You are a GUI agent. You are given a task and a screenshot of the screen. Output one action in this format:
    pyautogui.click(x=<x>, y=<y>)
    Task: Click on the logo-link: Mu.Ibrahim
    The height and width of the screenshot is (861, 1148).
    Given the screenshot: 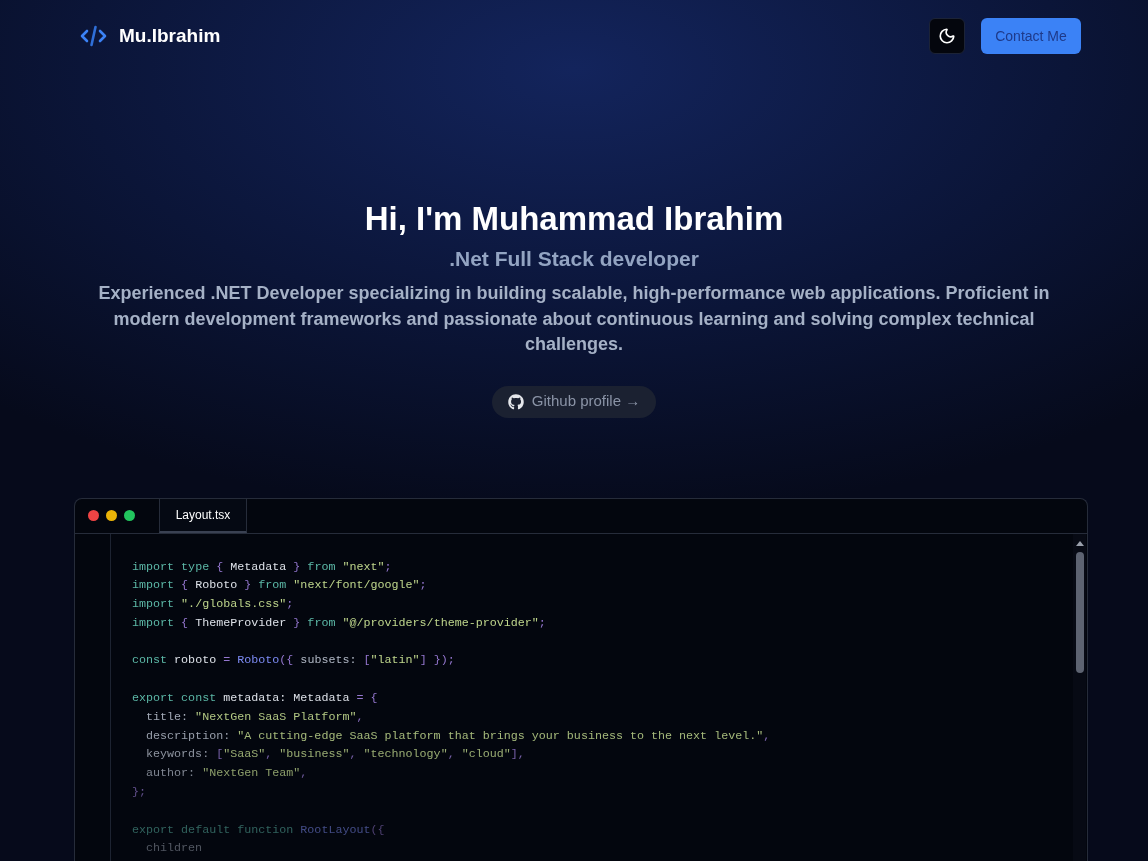 What is the action you would take?
    pyautogui.click(x=150, y=36)
    